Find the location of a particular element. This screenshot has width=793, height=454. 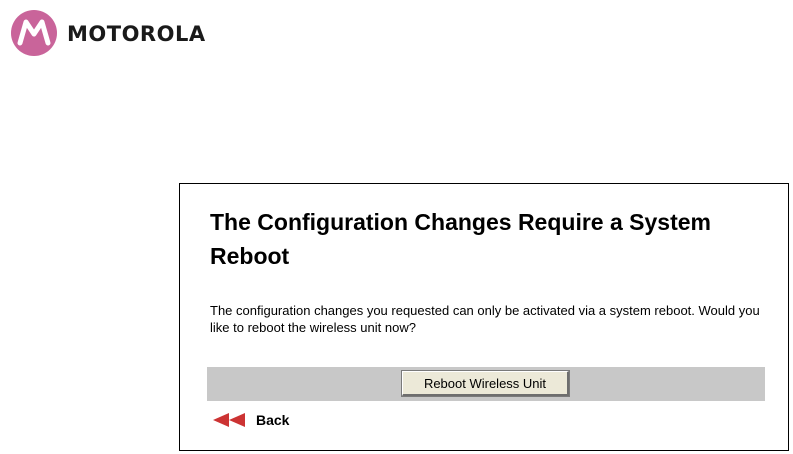

double-arrow-left-icon is located at coordinates (230, 420).